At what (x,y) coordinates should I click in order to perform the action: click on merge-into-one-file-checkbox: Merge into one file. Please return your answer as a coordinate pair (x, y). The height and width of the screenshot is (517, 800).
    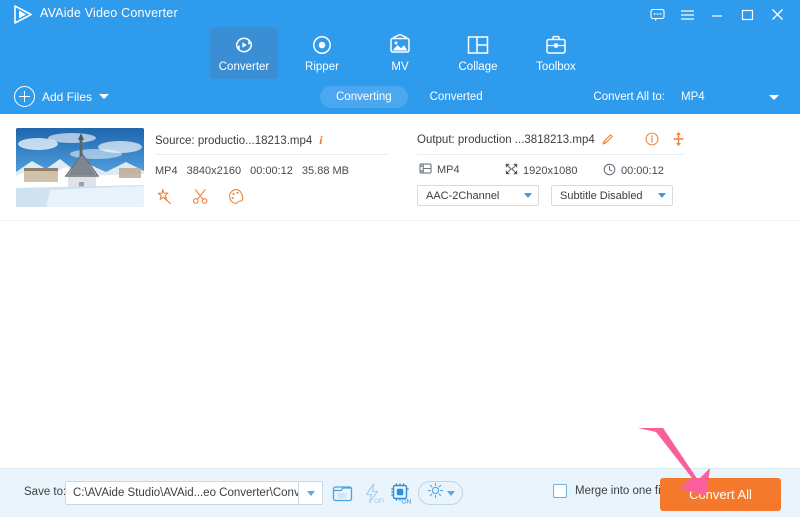
    Looking at the image, I should click on (611, 491).